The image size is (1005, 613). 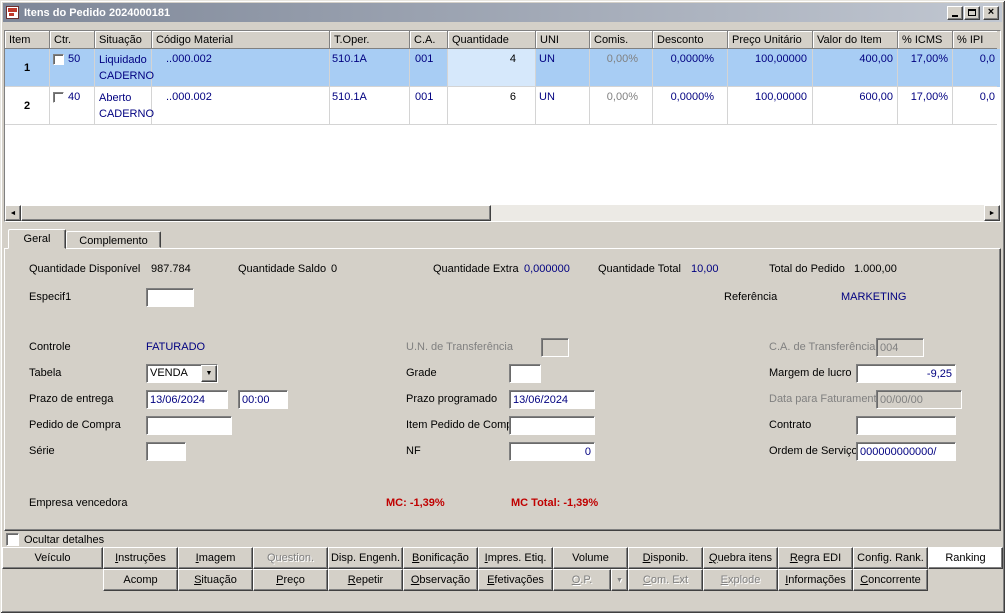 I want to click on column-header-codigo-material: Código Material, so click(x=241, y=40).